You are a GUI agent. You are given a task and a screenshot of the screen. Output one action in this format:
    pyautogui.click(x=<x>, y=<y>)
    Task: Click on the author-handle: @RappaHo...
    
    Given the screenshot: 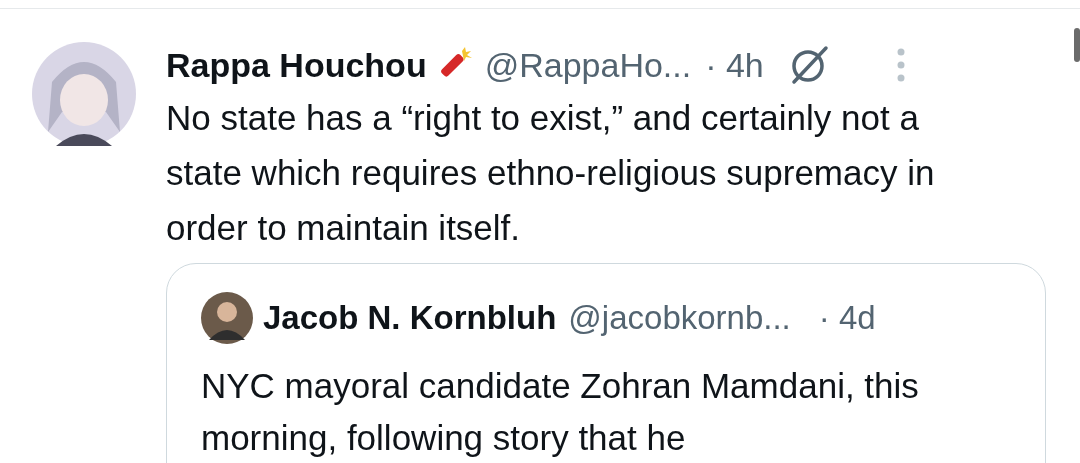 What is the action you would take?
    pyautogui.click(x=588, y=65)
    